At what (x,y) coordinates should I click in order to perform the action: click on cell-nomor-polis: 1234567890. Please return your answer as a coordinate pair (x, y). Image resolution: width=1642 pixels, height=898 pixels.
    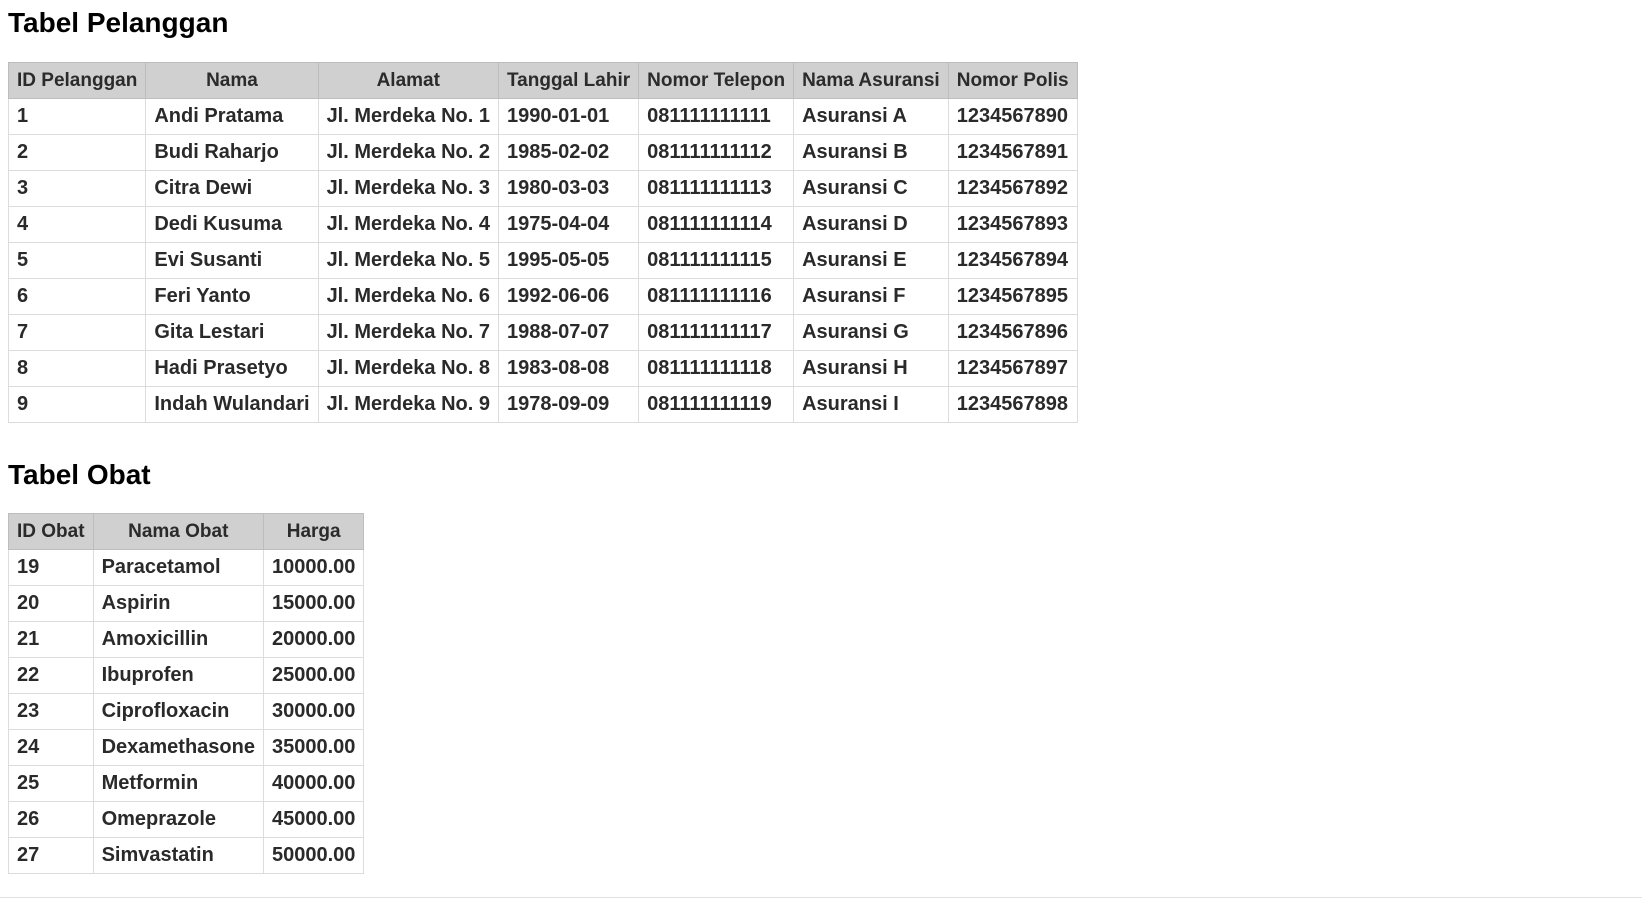
    Looking at the image, I should click on (1012, 116).